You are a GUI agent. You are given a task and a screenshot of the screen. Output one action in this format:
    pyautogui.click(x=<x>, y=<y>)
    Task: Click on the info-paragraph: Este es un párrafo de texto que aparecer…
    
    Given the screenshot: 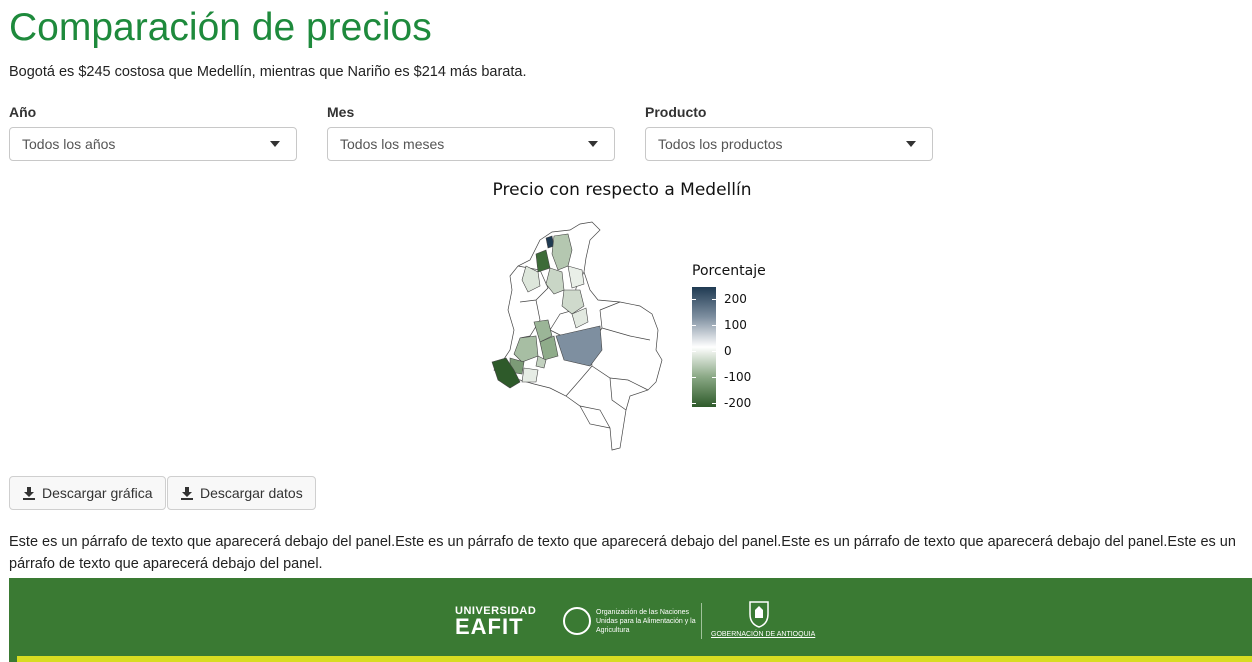 What is the action you would take?
    pyautogui.click(x=622, y=553)
    